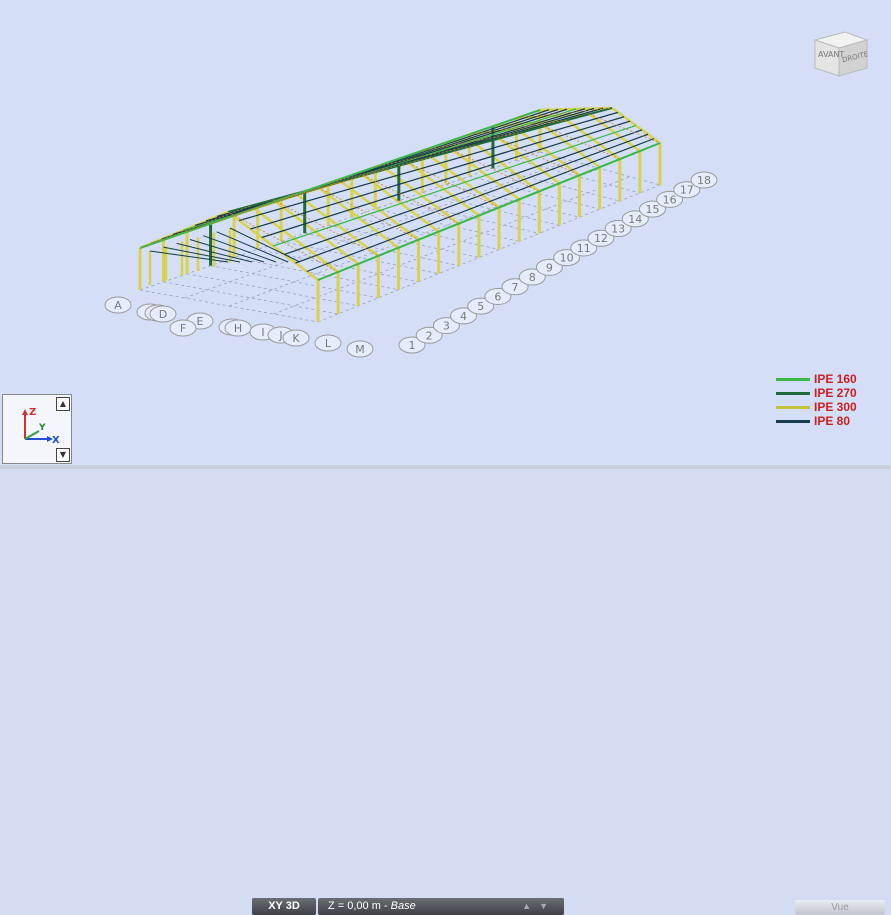  Describe the element at coordinates (200, 321) in the screenshot. I see `grid-letter: E` at that location.